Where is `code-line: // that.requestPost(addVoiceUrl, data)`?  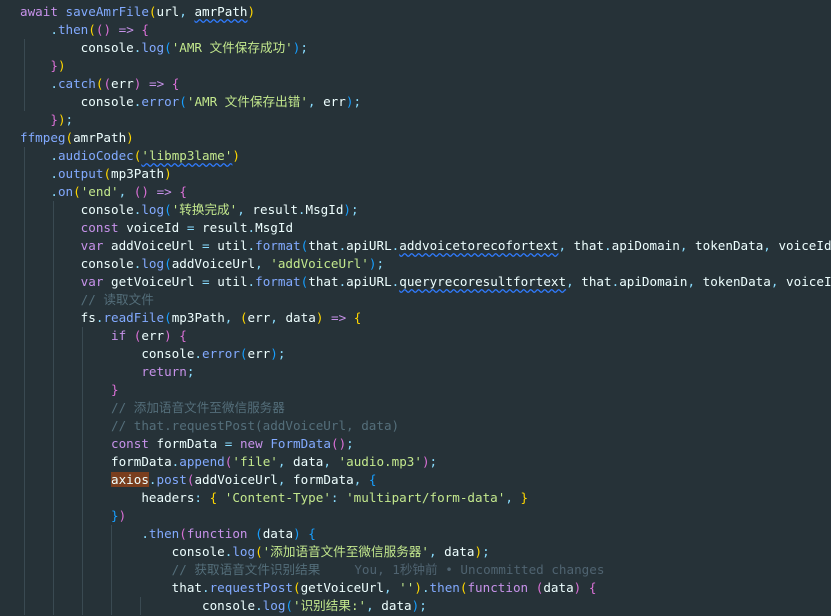
code-line: // that.requestPost(addVoiceUrl, data) is located at coordinates (209, 426).